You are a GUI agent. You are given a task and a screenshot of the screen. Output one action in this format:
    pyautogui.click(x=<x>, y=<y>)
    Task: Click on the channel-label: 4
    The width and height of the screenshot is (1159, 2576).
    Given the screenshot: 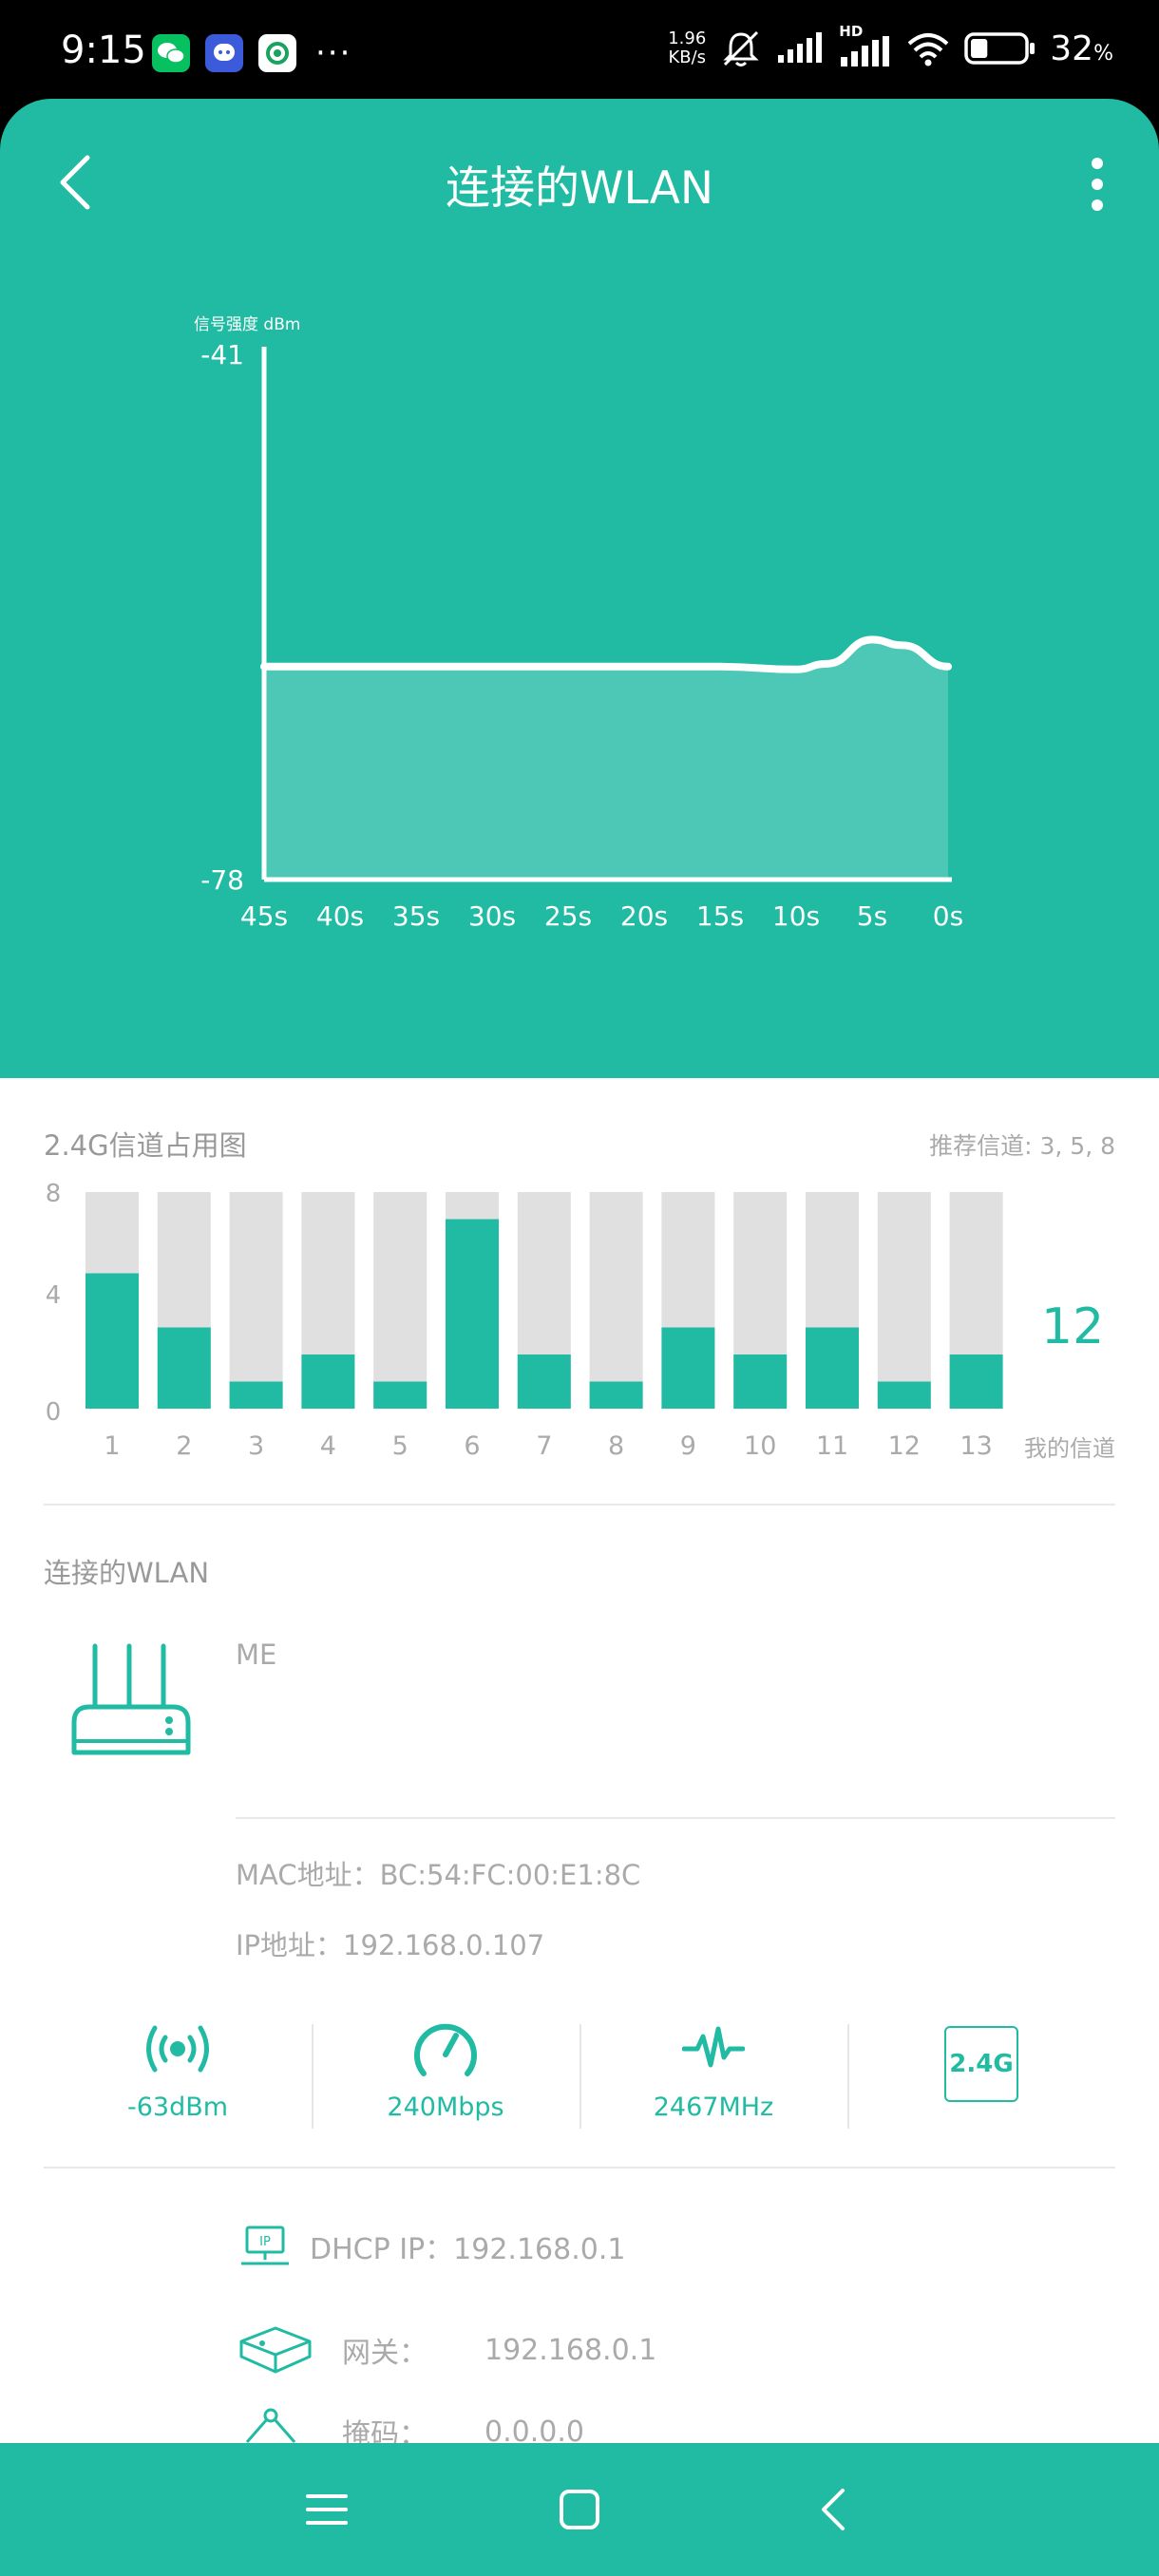 What is the action you would take?
    pyautogui.click(x=328, y=1446)
    